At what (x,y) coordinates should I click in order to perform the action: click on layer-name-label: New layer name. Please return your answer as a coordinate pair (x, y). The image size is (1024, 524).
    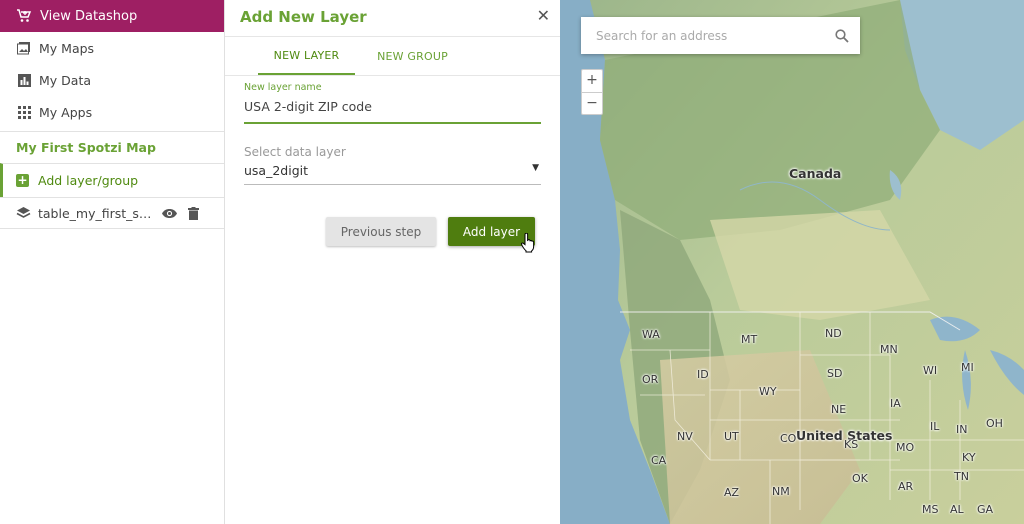
    Looking at the image, I should click on (283, 87).